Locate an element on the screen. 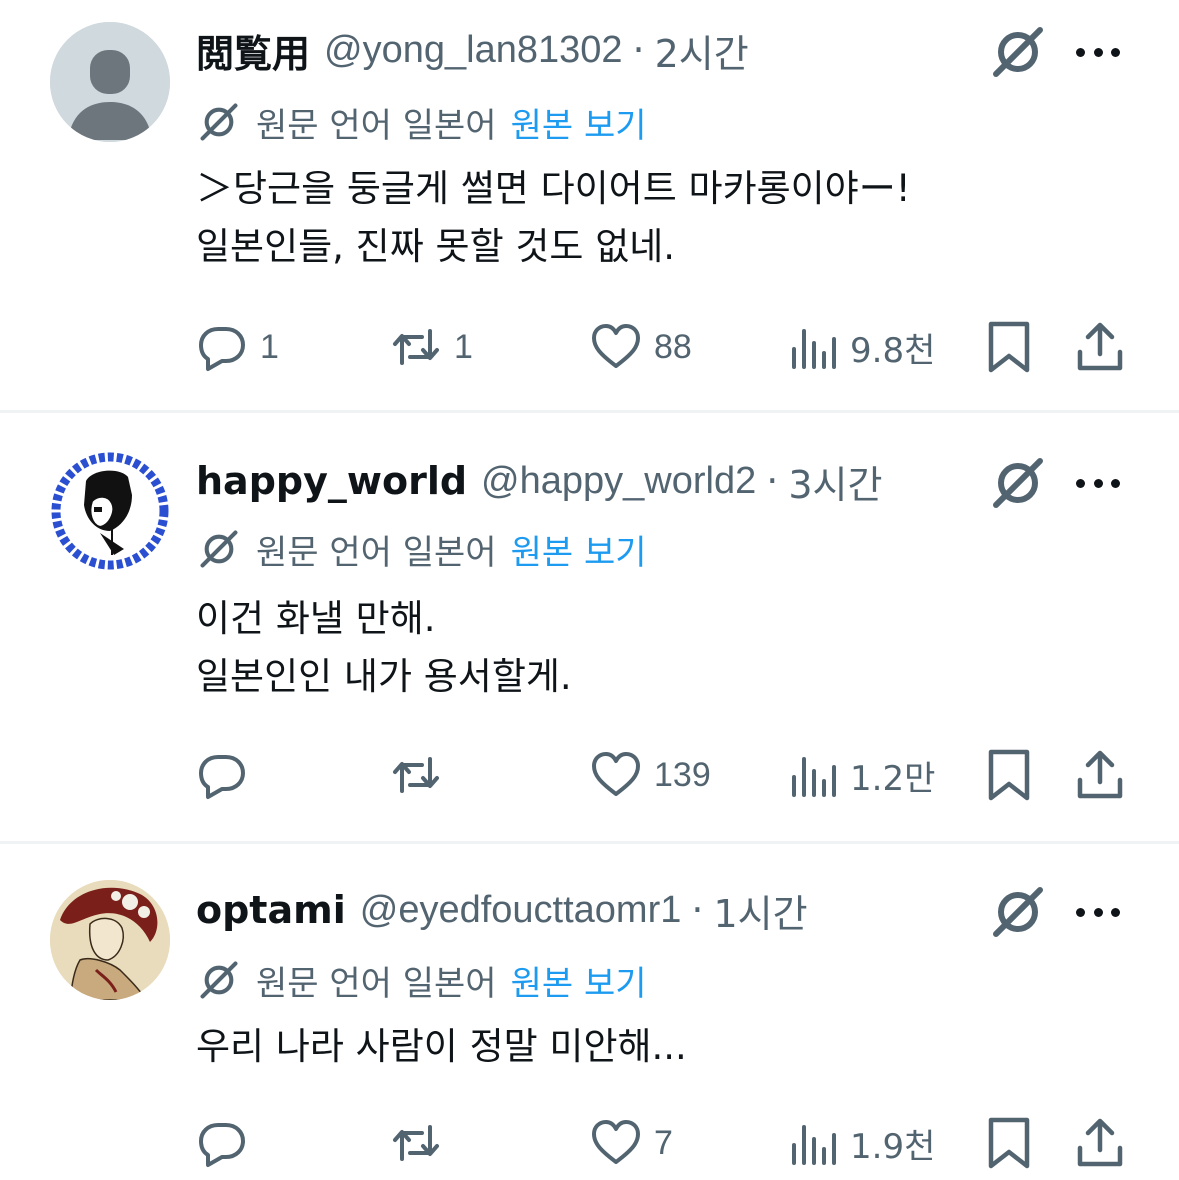 Image resolution: width=1179 pixels, height=1180 pixels. user-handle: @happy_world2 is located at coordinates (618, 481).